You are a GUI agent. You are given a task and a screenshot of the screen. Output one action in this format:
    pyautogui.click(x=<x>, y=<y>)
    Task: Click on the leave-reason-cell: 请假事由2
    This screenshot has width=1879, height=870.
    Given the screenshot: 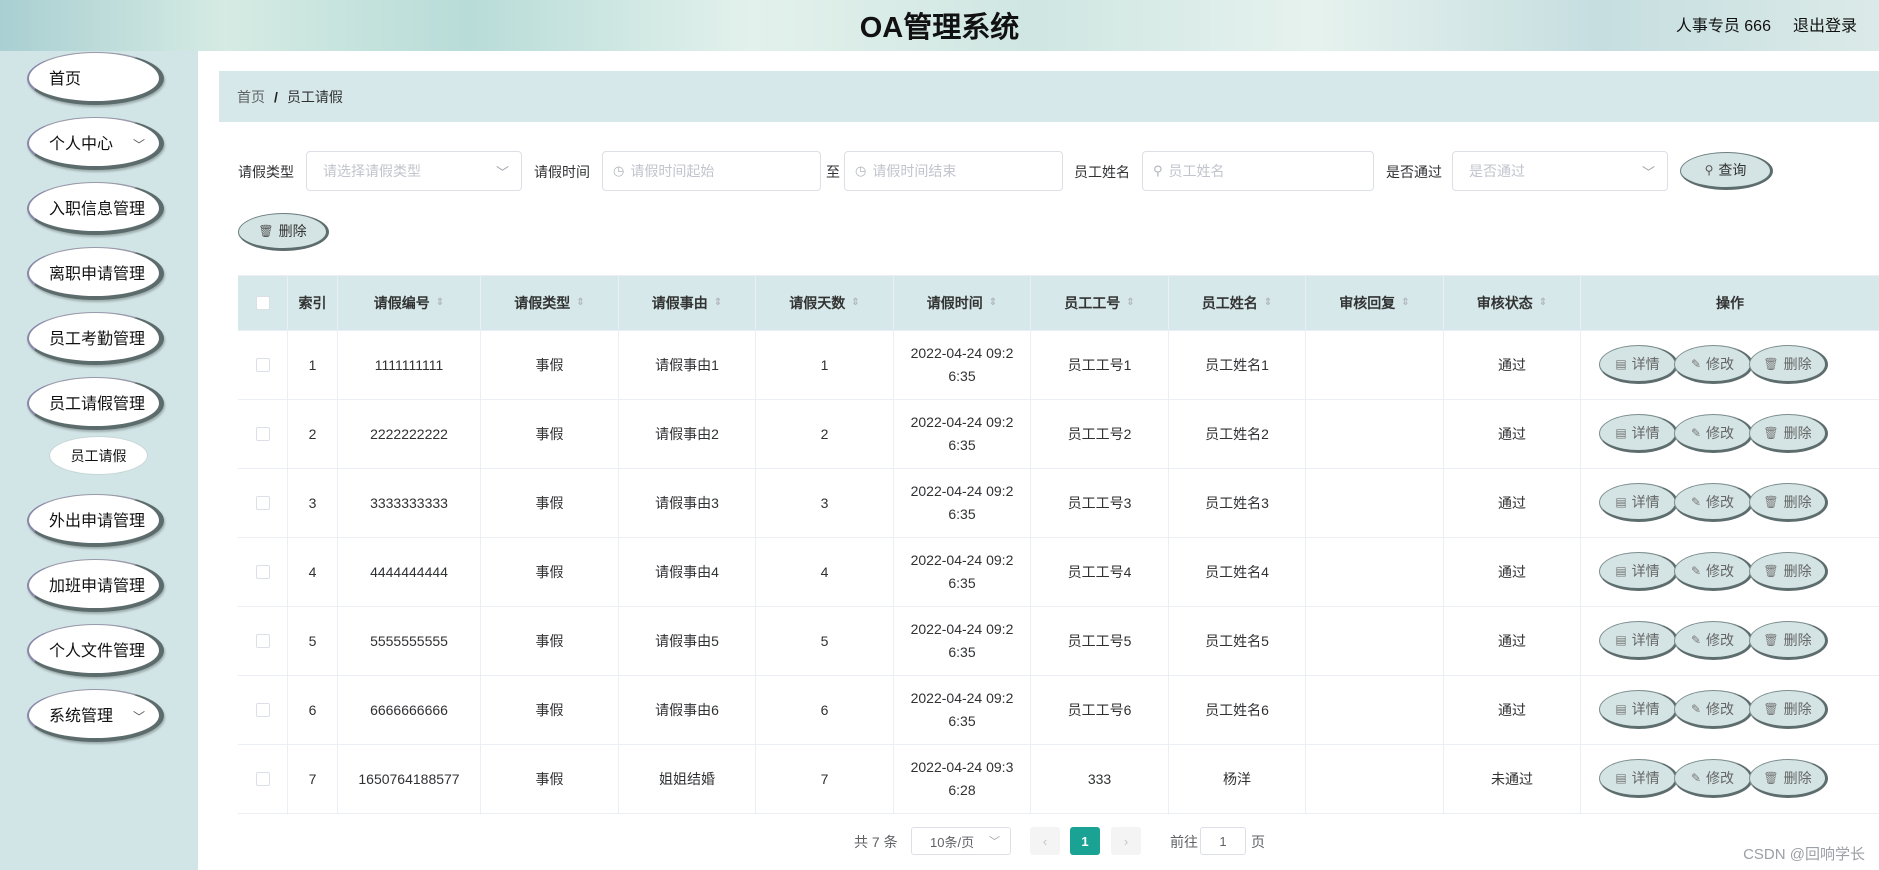 What is the action you would take?
    pyautogui.click(x=687, y=434)
    